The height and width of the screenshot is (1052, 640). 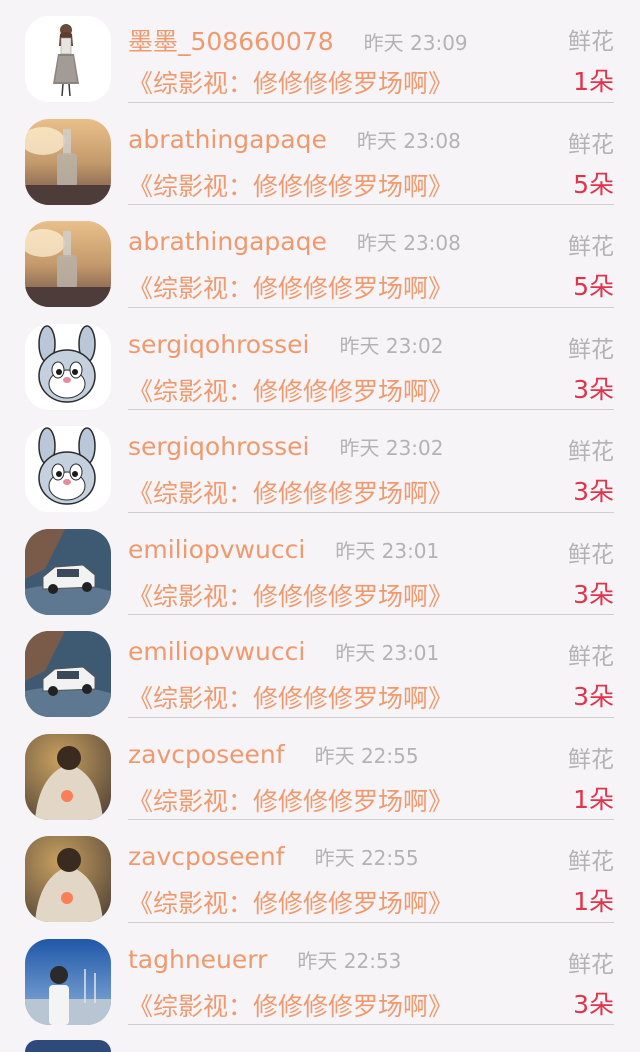 I want to click on list-item: taghneuerr 昨天 22:53 鲜花 《综影视：修修修修罗场啊》 3朵, so click(x=320, y=974).